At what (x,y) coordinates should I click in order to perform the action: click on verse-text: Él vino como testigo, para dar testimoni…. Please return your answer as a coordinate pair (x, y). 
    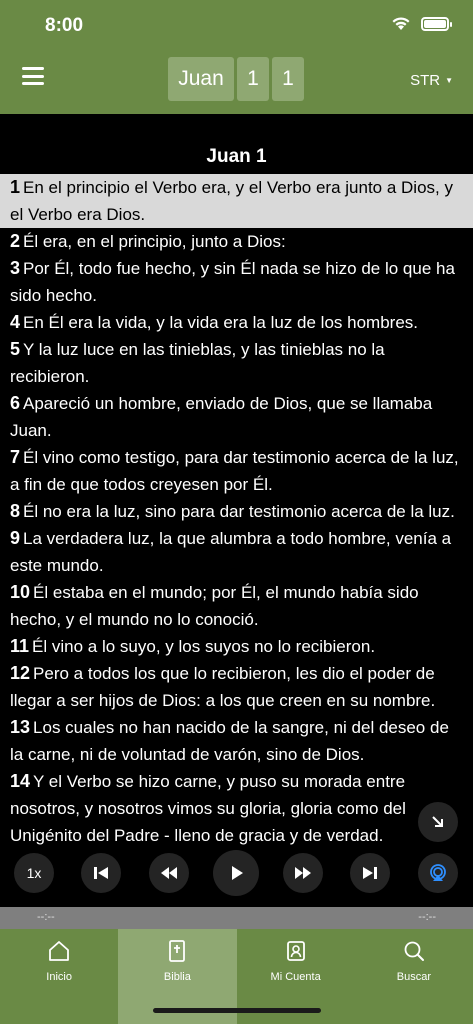
    Looking at the image, I should click on (234, 471).